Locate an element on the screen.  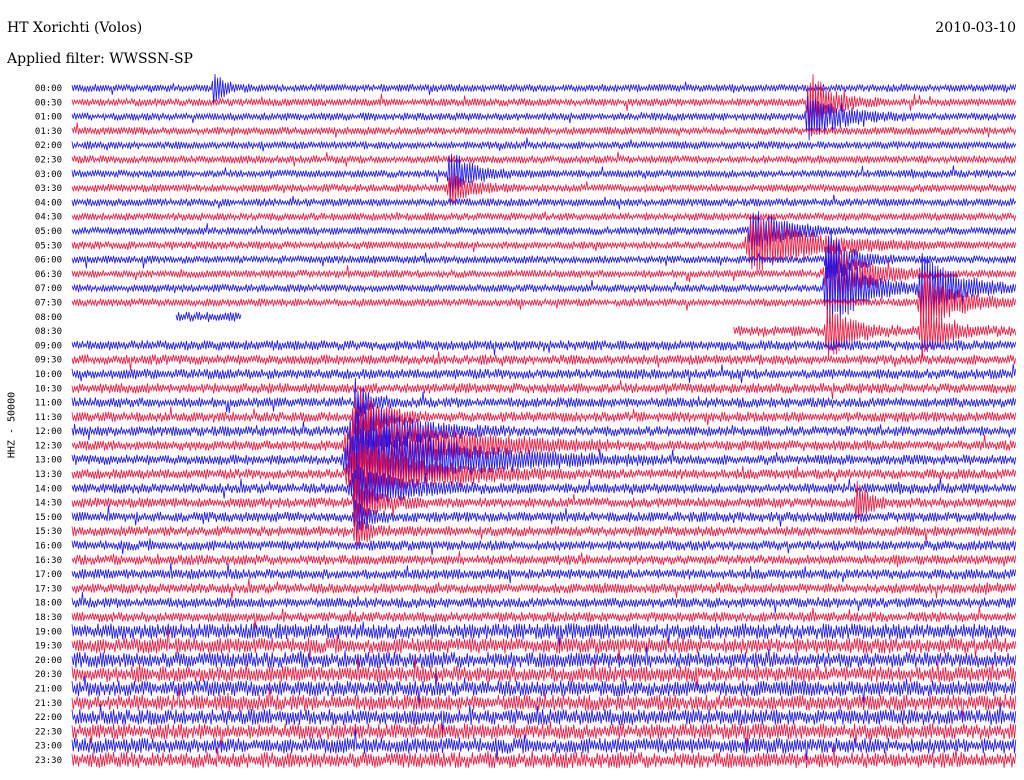
tick-label: 04:00 is located at coordinates (48, 203).